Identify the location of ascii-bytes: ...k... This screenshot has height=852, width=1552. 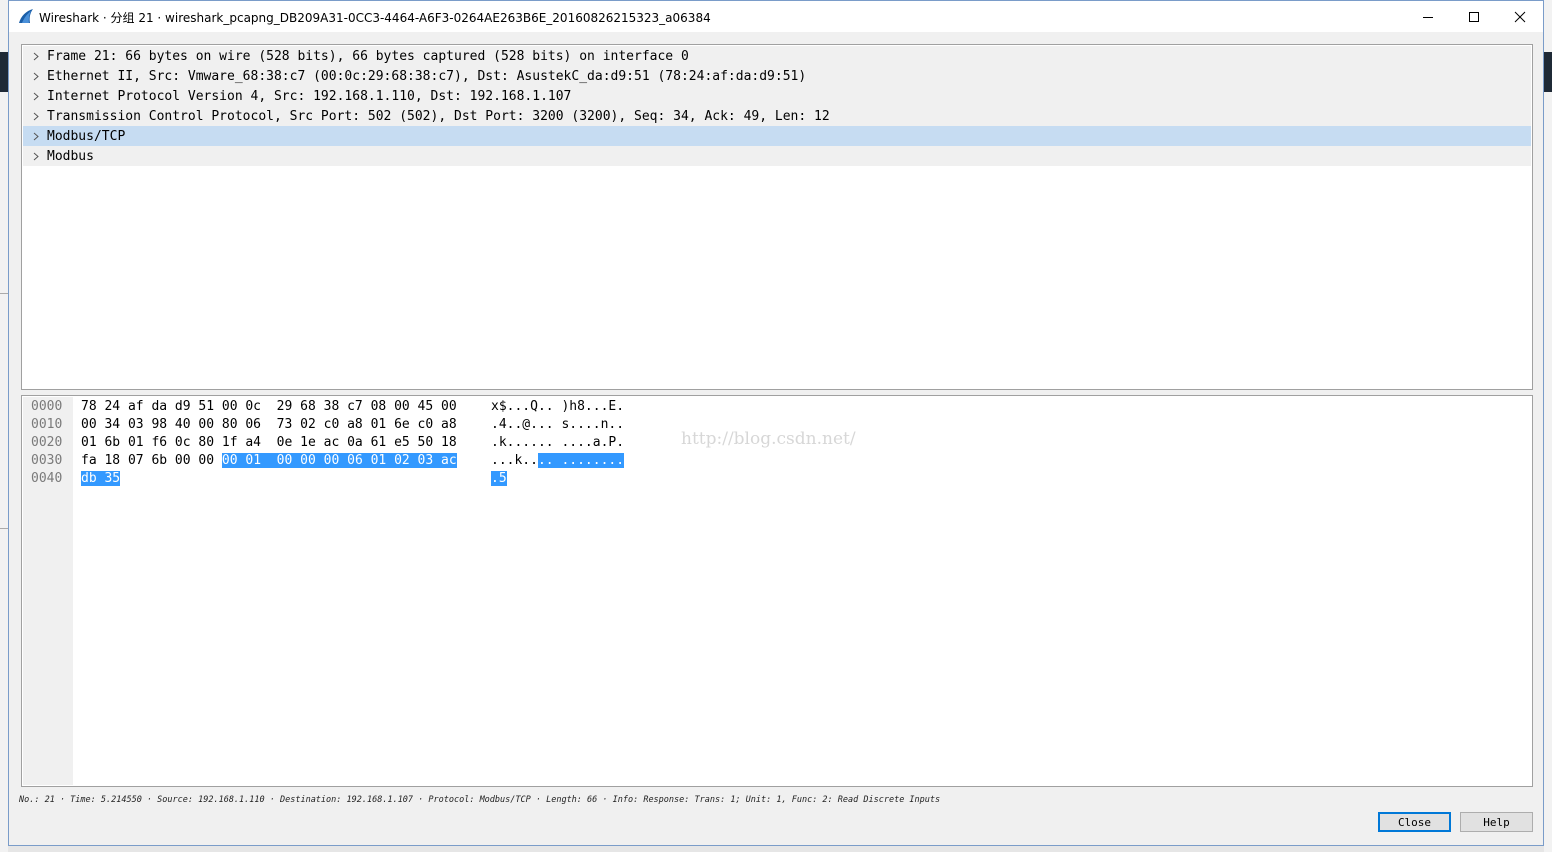
(514, 460).